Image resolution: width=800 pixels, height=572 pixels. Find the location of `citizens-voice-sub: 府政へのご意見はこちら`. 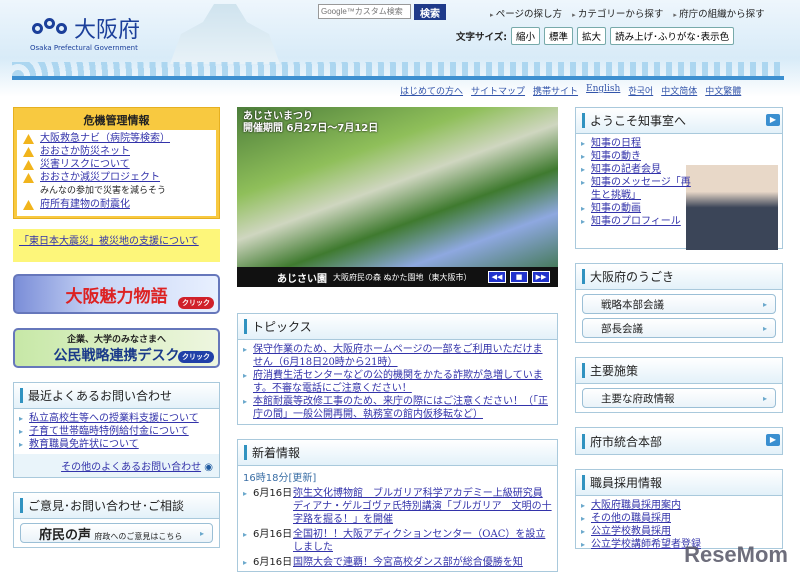

citizens-voice-sub: 府政へのご意見はこちら is located at coordinates (138, 536).